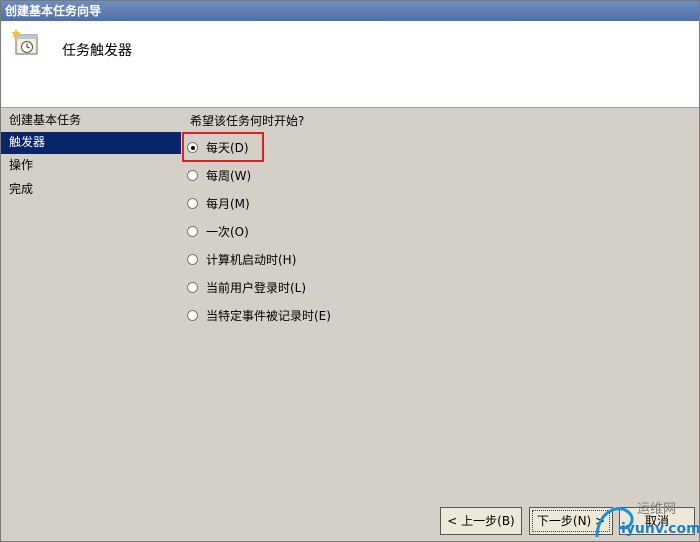 The width and height of the screenshot is (700, 542). I want to click on option-weekly: 每周(W), so click(219, 175).